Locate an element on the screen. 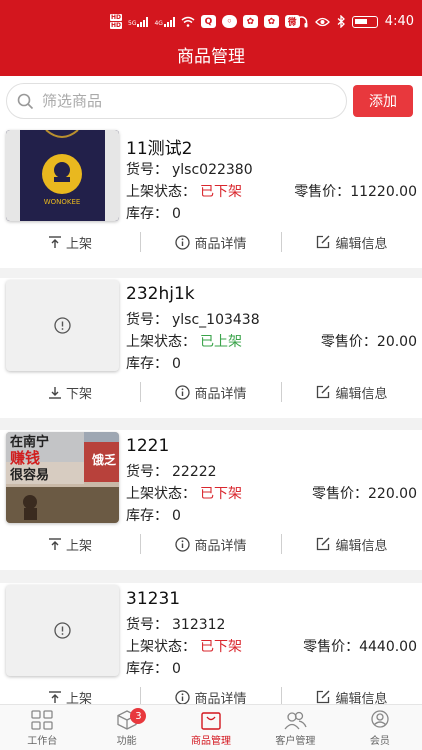  price-row: 零售价：20.00 is located at coordinates (368, 342).